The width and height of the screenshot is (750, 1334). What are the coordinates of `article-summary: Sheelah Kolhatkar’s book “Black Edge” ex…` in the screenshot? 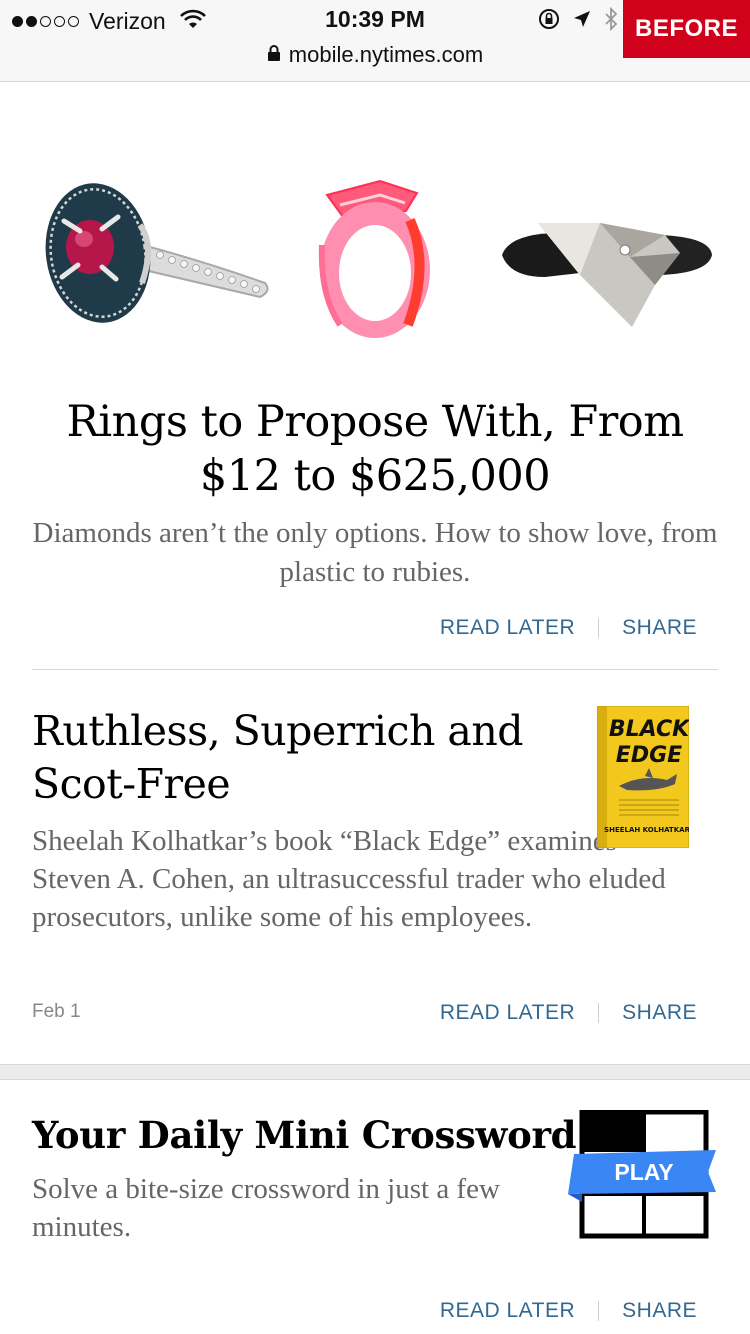 It's located at (349, 879).